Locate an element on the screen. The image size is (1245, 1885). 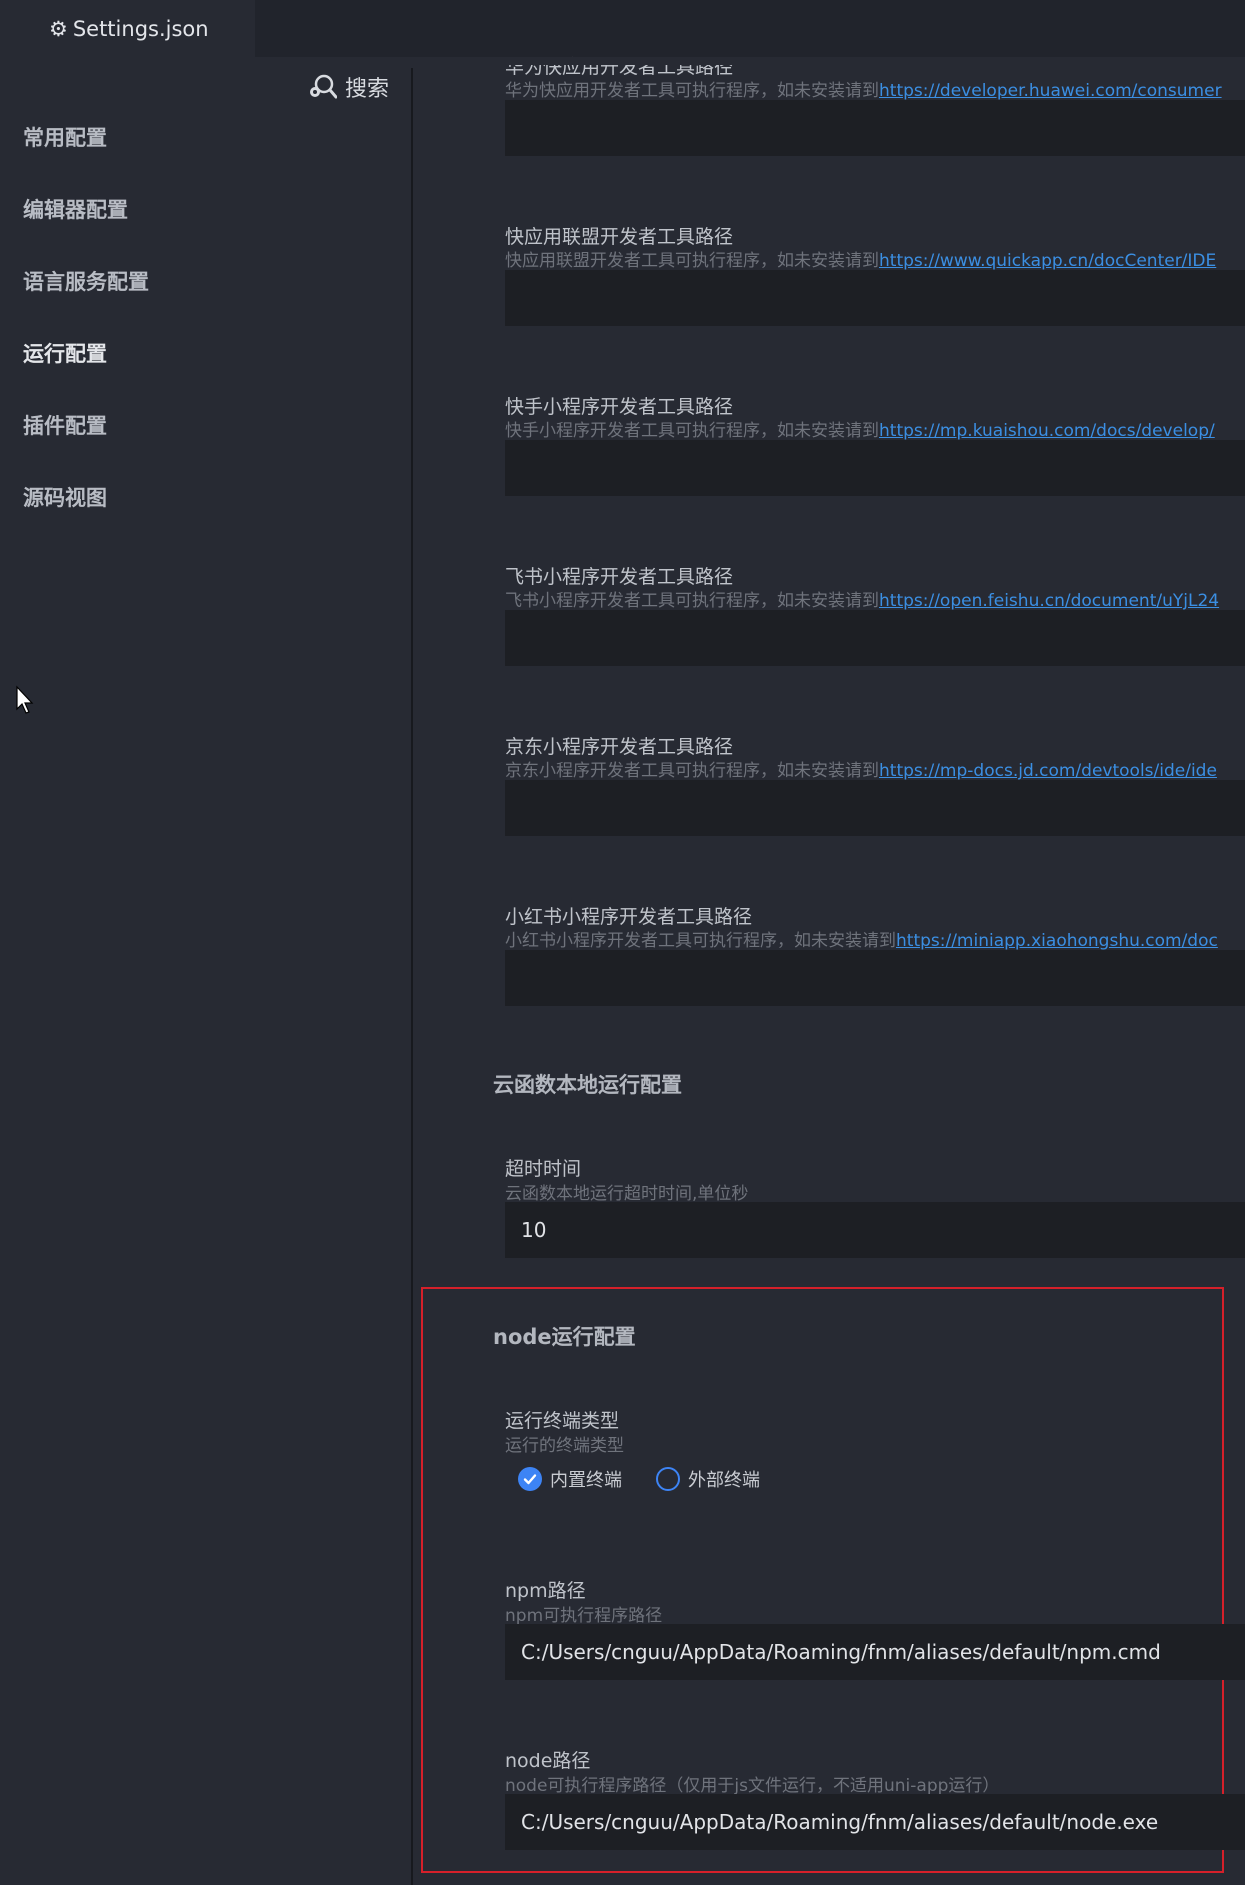
sidebar-item-run: 运行配置 is located at coordinates (65, 353).